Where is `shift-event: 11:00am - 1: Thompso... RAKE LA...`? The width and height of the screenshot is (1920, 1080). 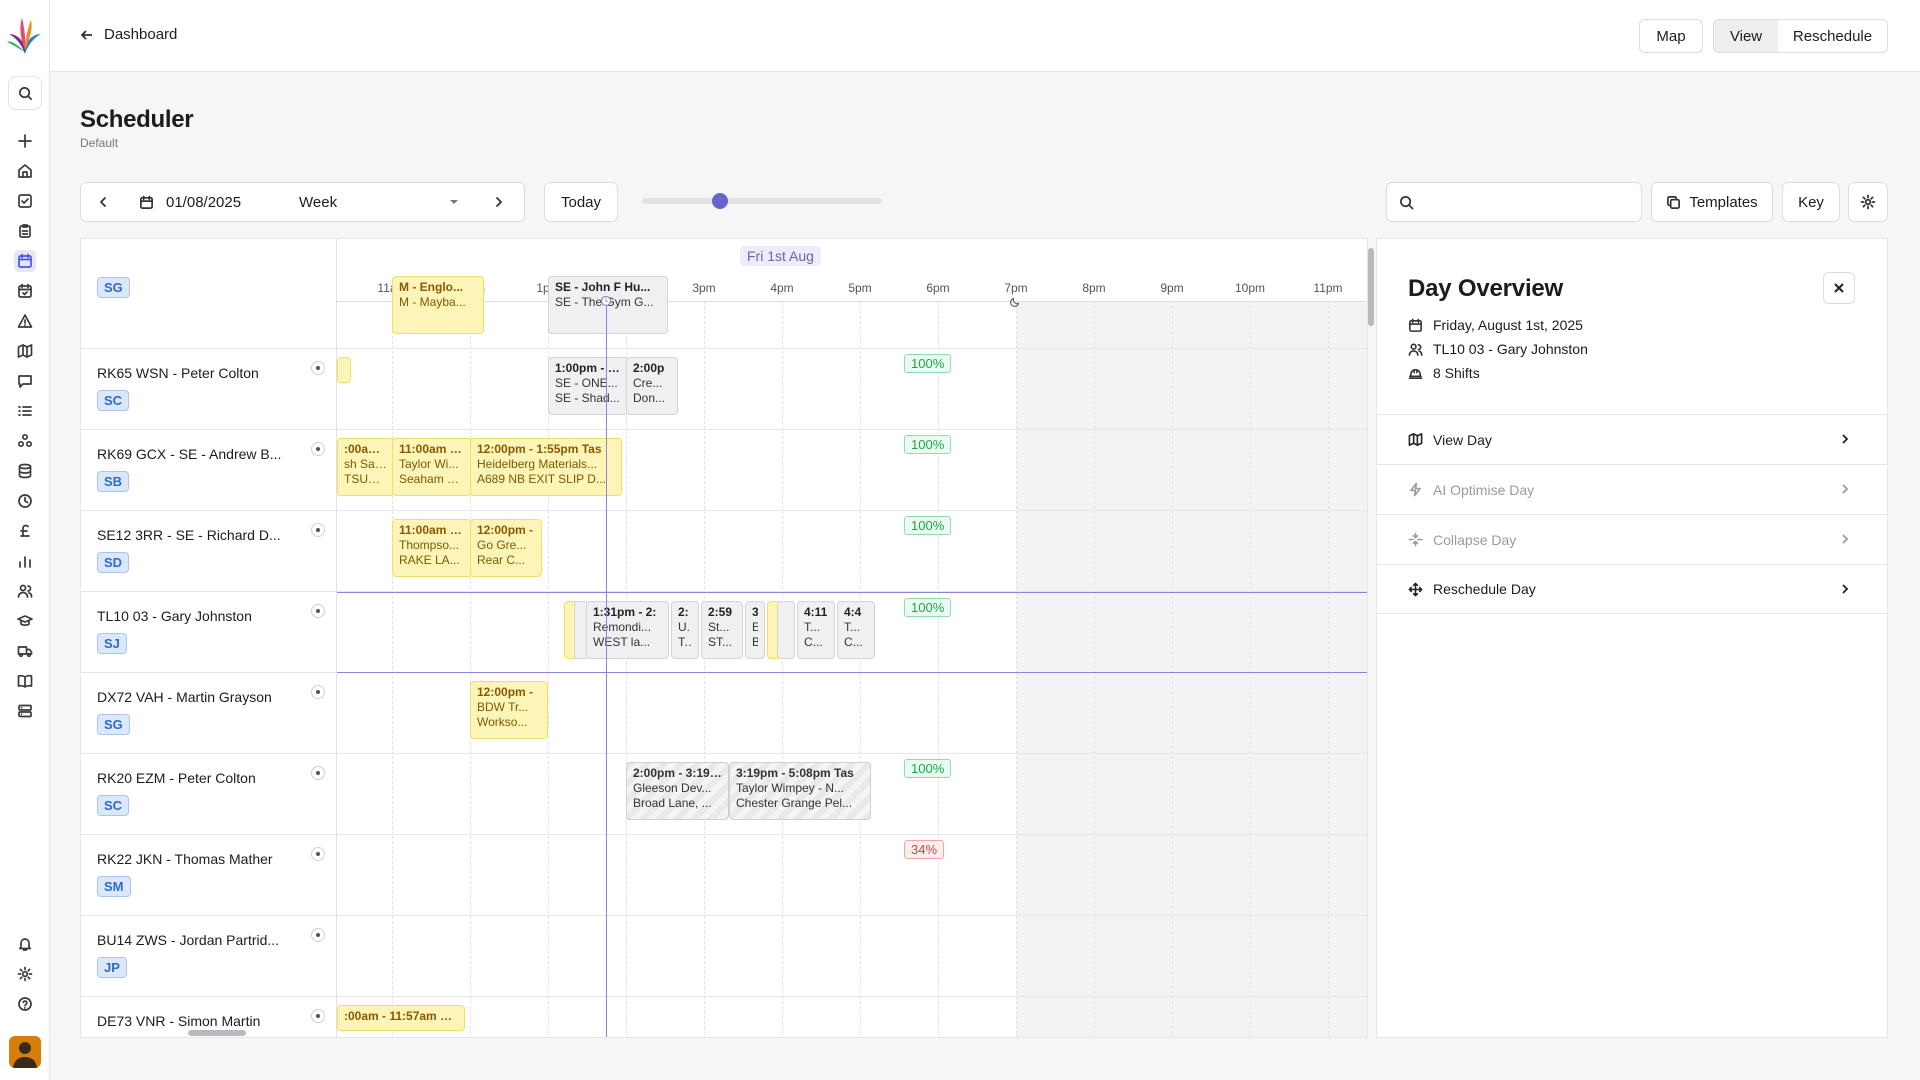 shift-event: 11:00am - 1: Thompso... RAKE LA... is located at coordinates (432, 548).